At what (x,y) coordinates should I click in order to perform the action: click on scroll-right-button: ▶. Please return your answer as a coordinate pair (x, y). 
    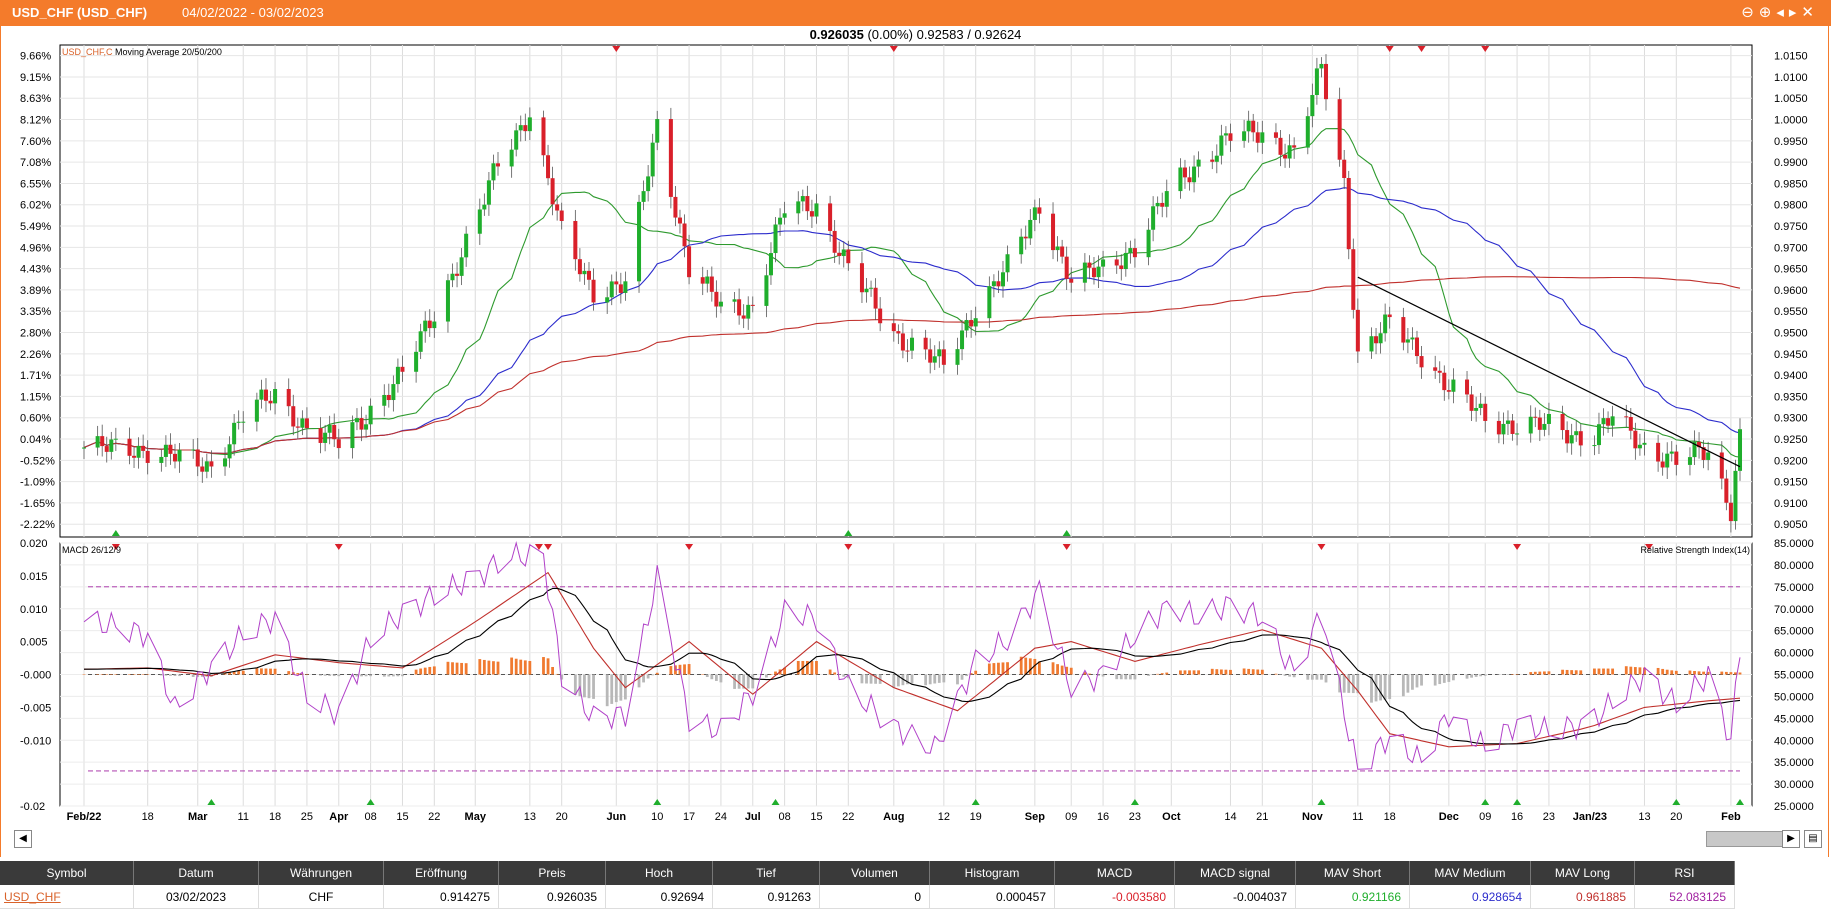
    Looking at the image, I should click on (1791, 839).